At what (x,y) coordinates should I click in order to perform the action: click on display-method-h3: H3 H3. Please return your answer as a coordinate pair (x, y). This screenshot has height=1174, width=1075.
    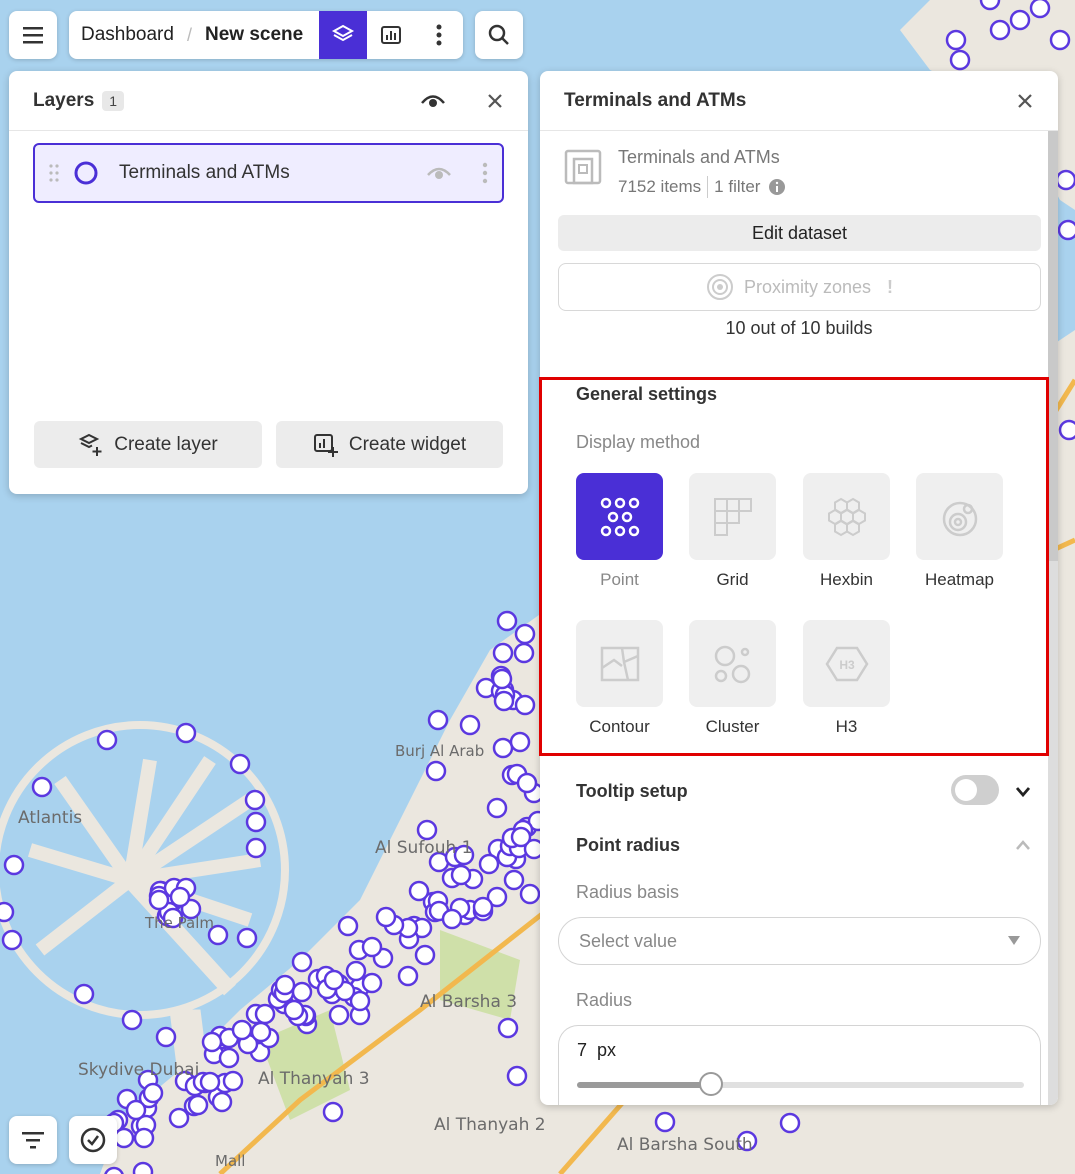
    Looking at the image, I should click on (846, 678).